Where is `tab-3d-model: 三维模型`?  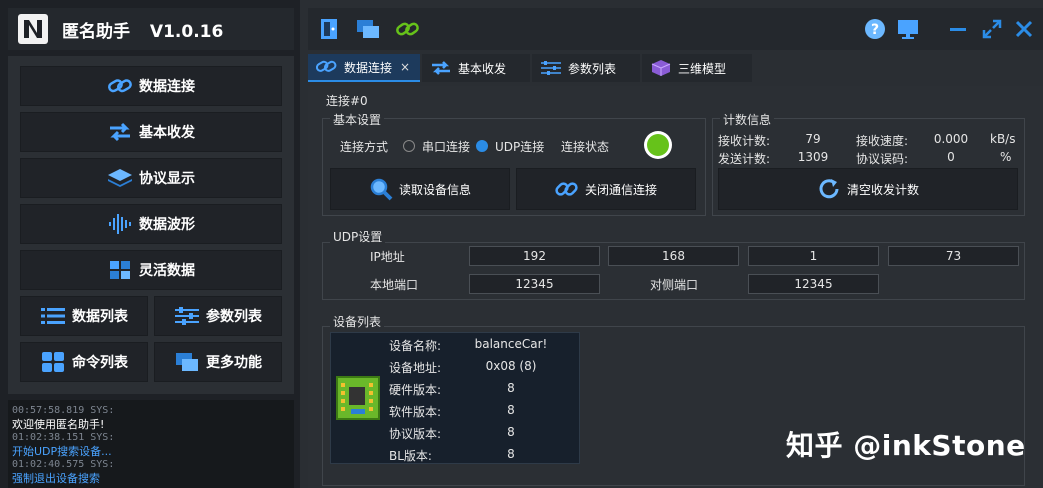 tab-3d-model: 三维模型 is located at coordinates (697, 68).